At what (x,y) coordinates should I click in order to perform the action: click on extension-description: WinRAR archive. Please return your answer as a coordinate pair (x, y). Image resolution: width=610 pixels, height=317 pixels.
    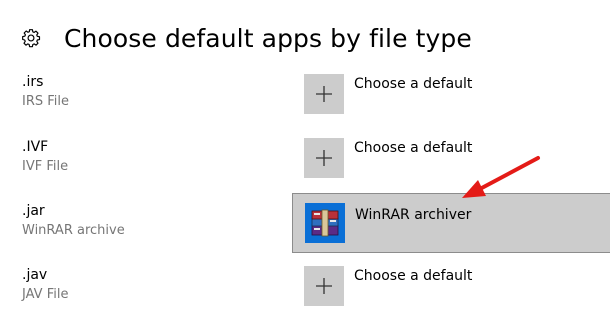
    Looking at the image, I should click on (73, 230).